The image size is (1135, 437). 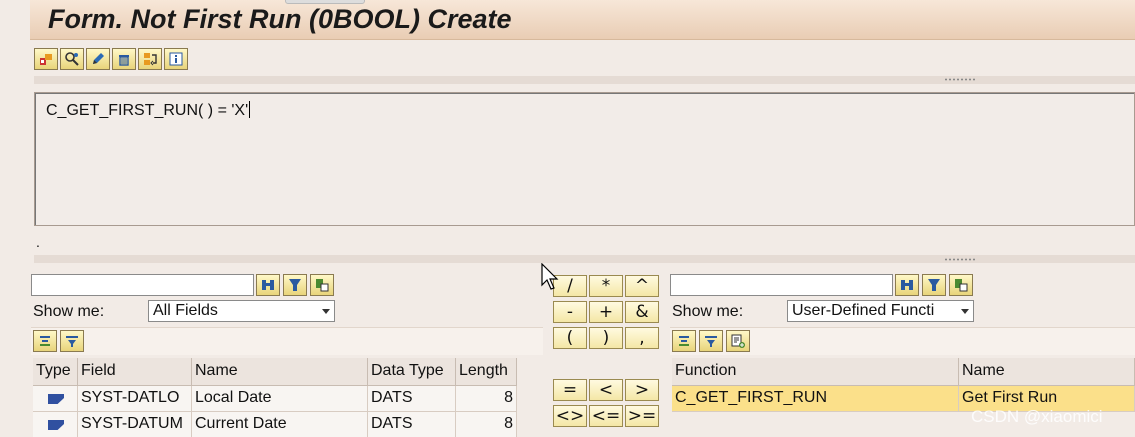 I want to click on delete-button, so click(x=124, y=59).